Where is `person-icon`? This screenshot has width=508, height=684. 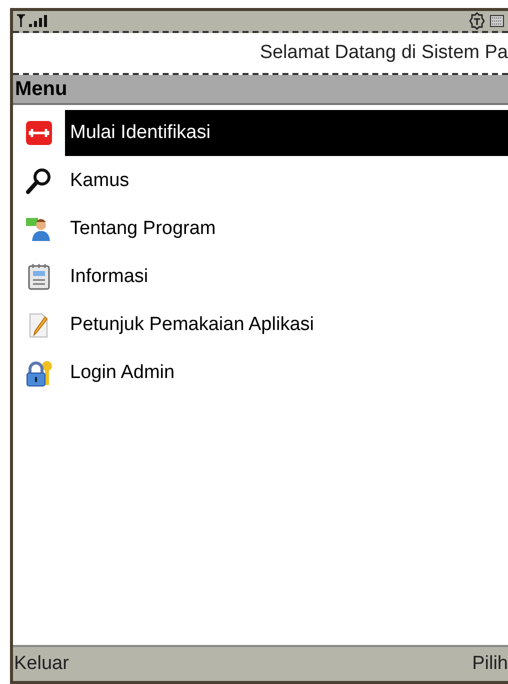
person-icon is located at coordinates (39, 229).